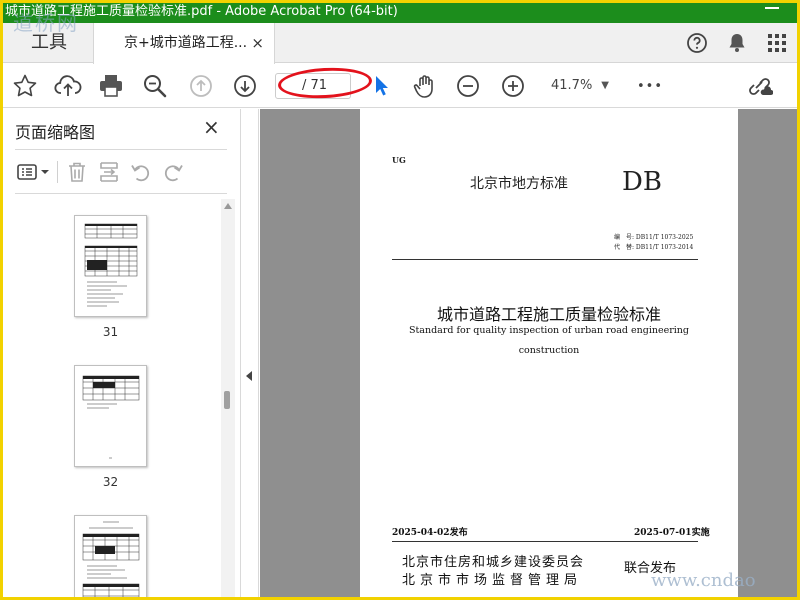 The image size is (800, 600). What do you see at coordinates (703, 580) in the screenshot?
I see `url-watermark: www.cndao` at bounding box center [703, 580].